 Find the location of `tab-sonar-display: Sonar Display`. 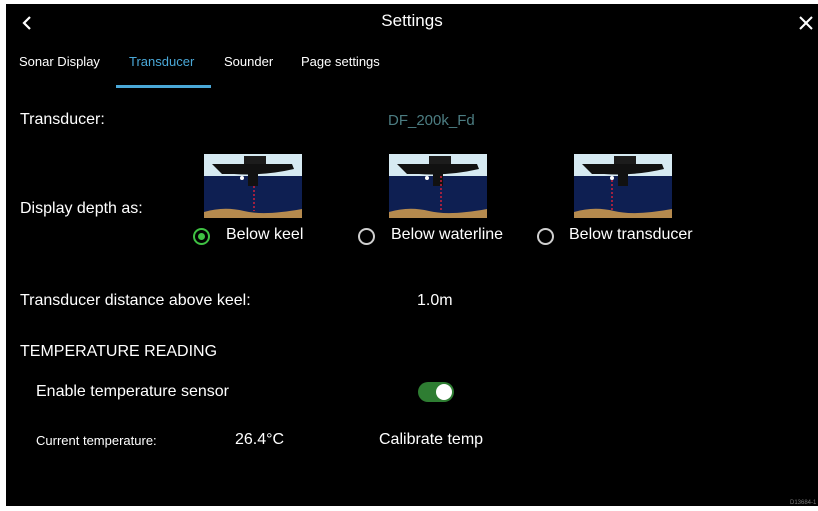

tab-sonar-display: Sonar Display is located at coordinates (59, 61).